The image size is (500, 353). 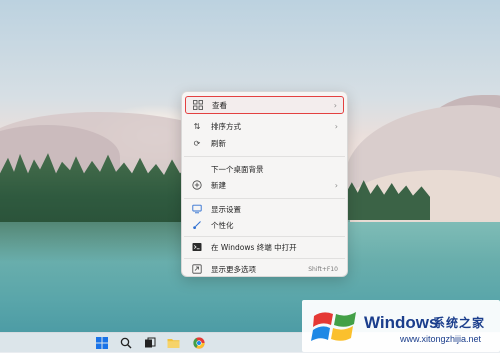 What do you see at coordinates (102, 343) in the screenshot?
I see `windows-start-icon` at bounding box center [102, 343].